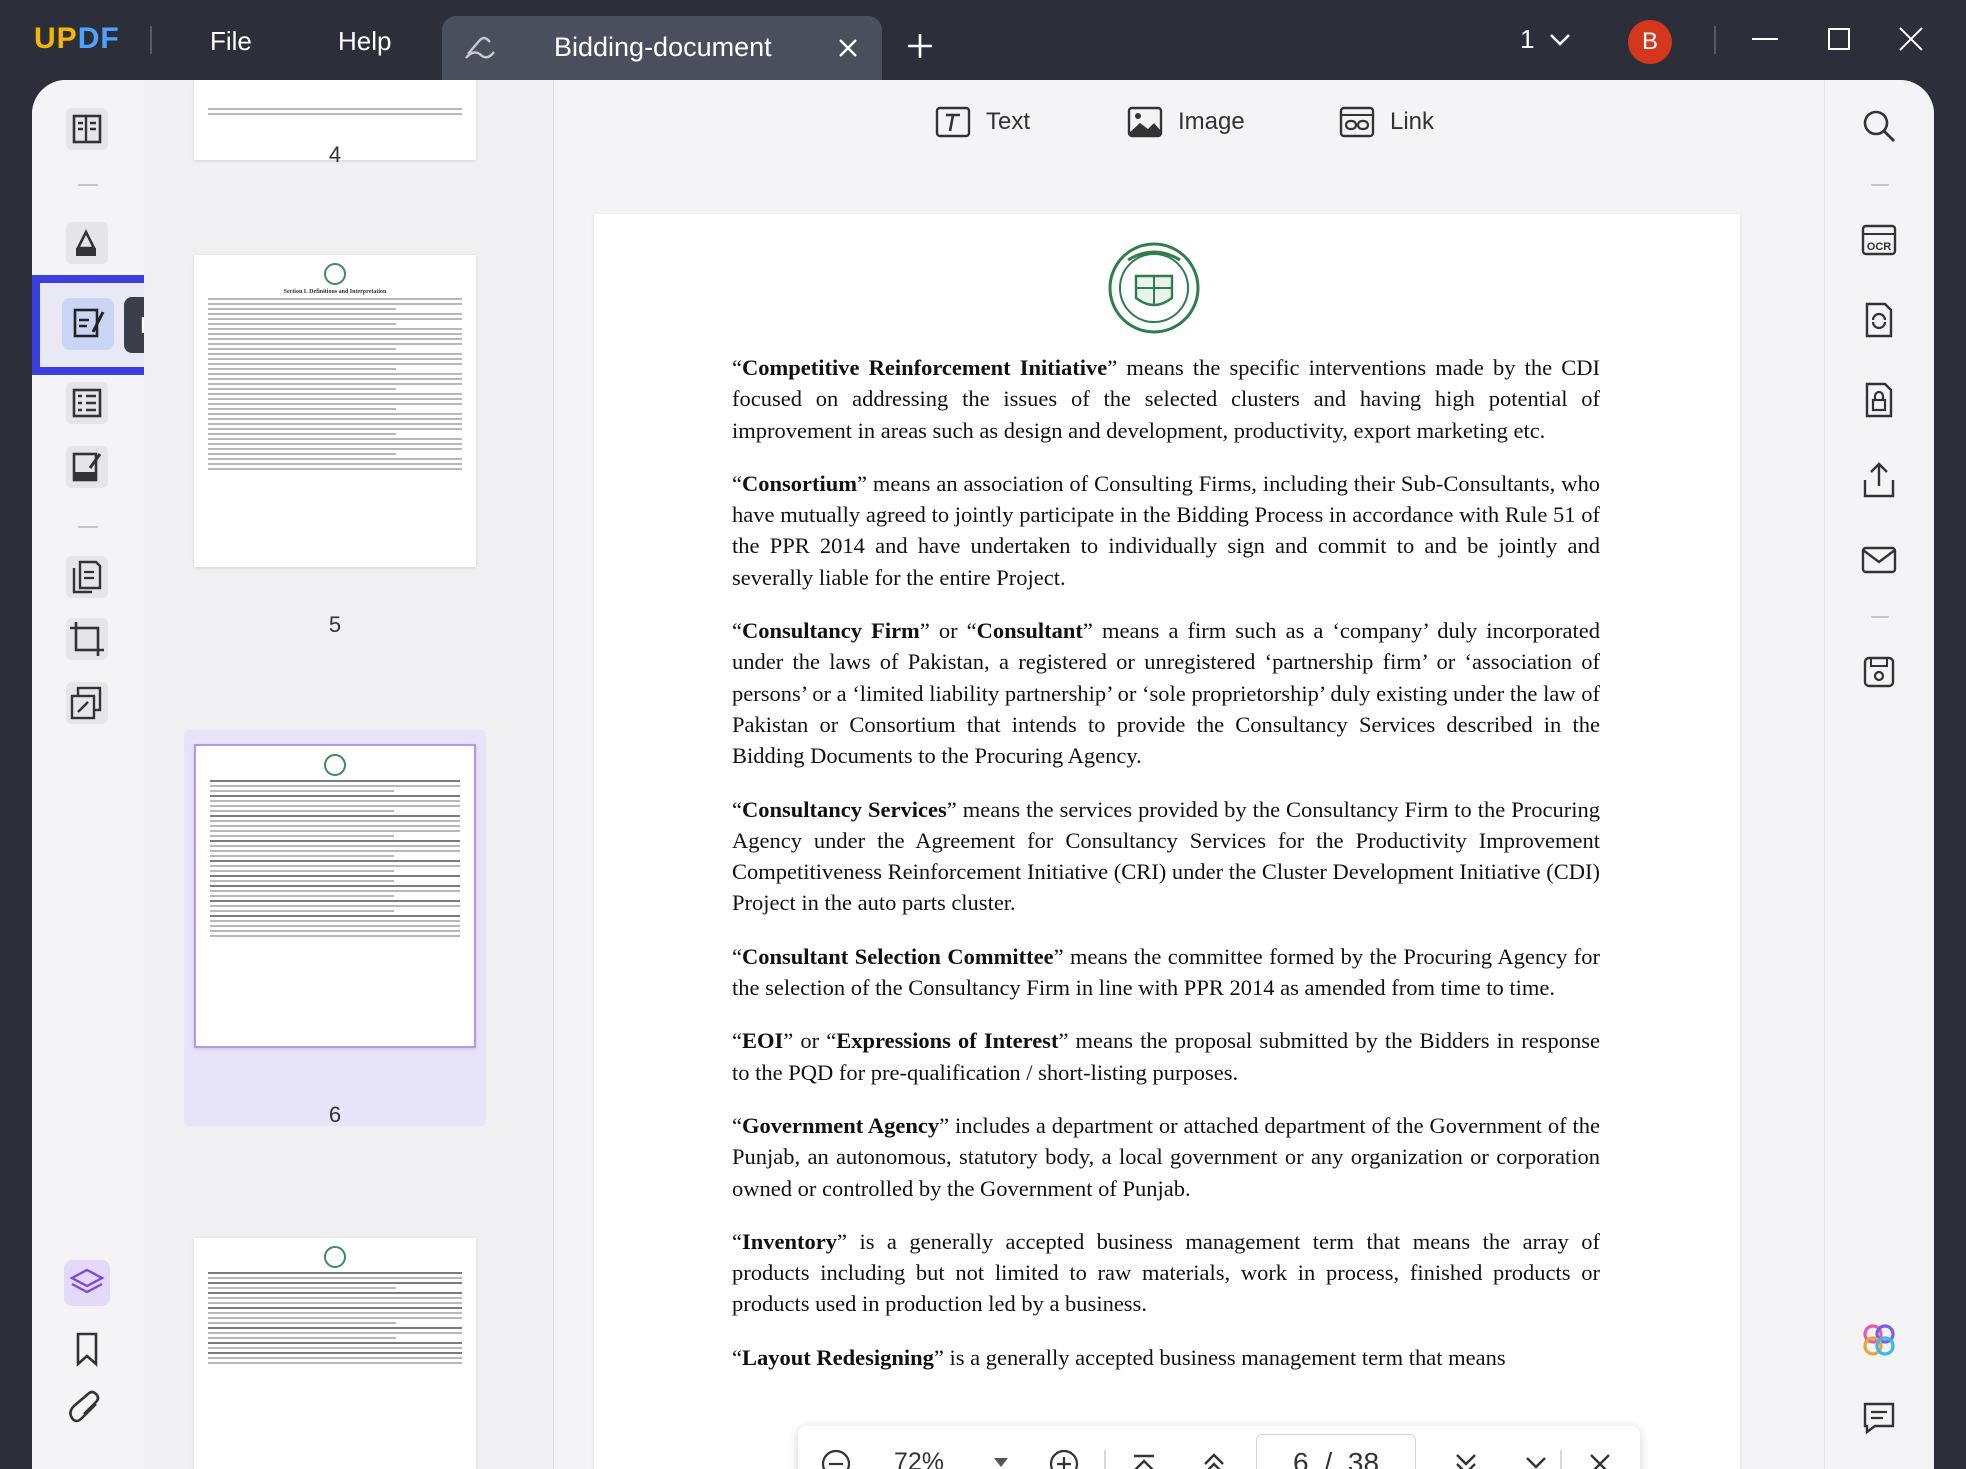 The width and height of the screenshot is (1966, 1469). What do you see at coordinates (364, 41) in the screenshot?
I see `menu-help: Help` at bounding box center [364, 41].